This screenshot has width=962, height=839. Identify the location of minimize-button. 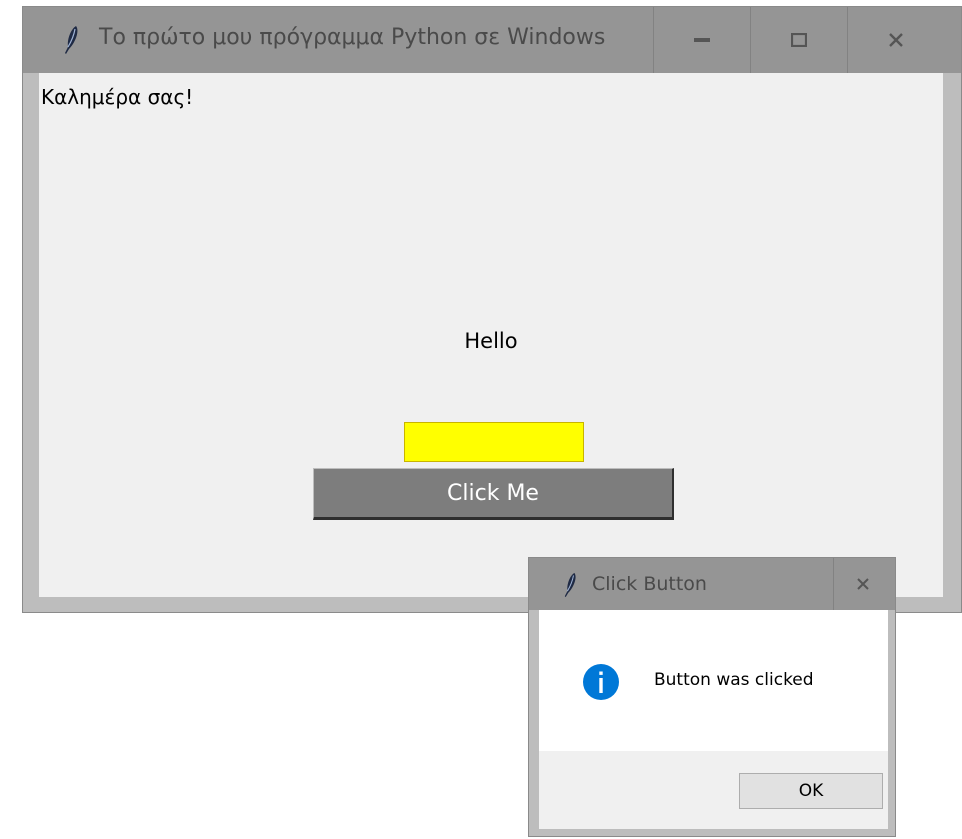
(701, 40).